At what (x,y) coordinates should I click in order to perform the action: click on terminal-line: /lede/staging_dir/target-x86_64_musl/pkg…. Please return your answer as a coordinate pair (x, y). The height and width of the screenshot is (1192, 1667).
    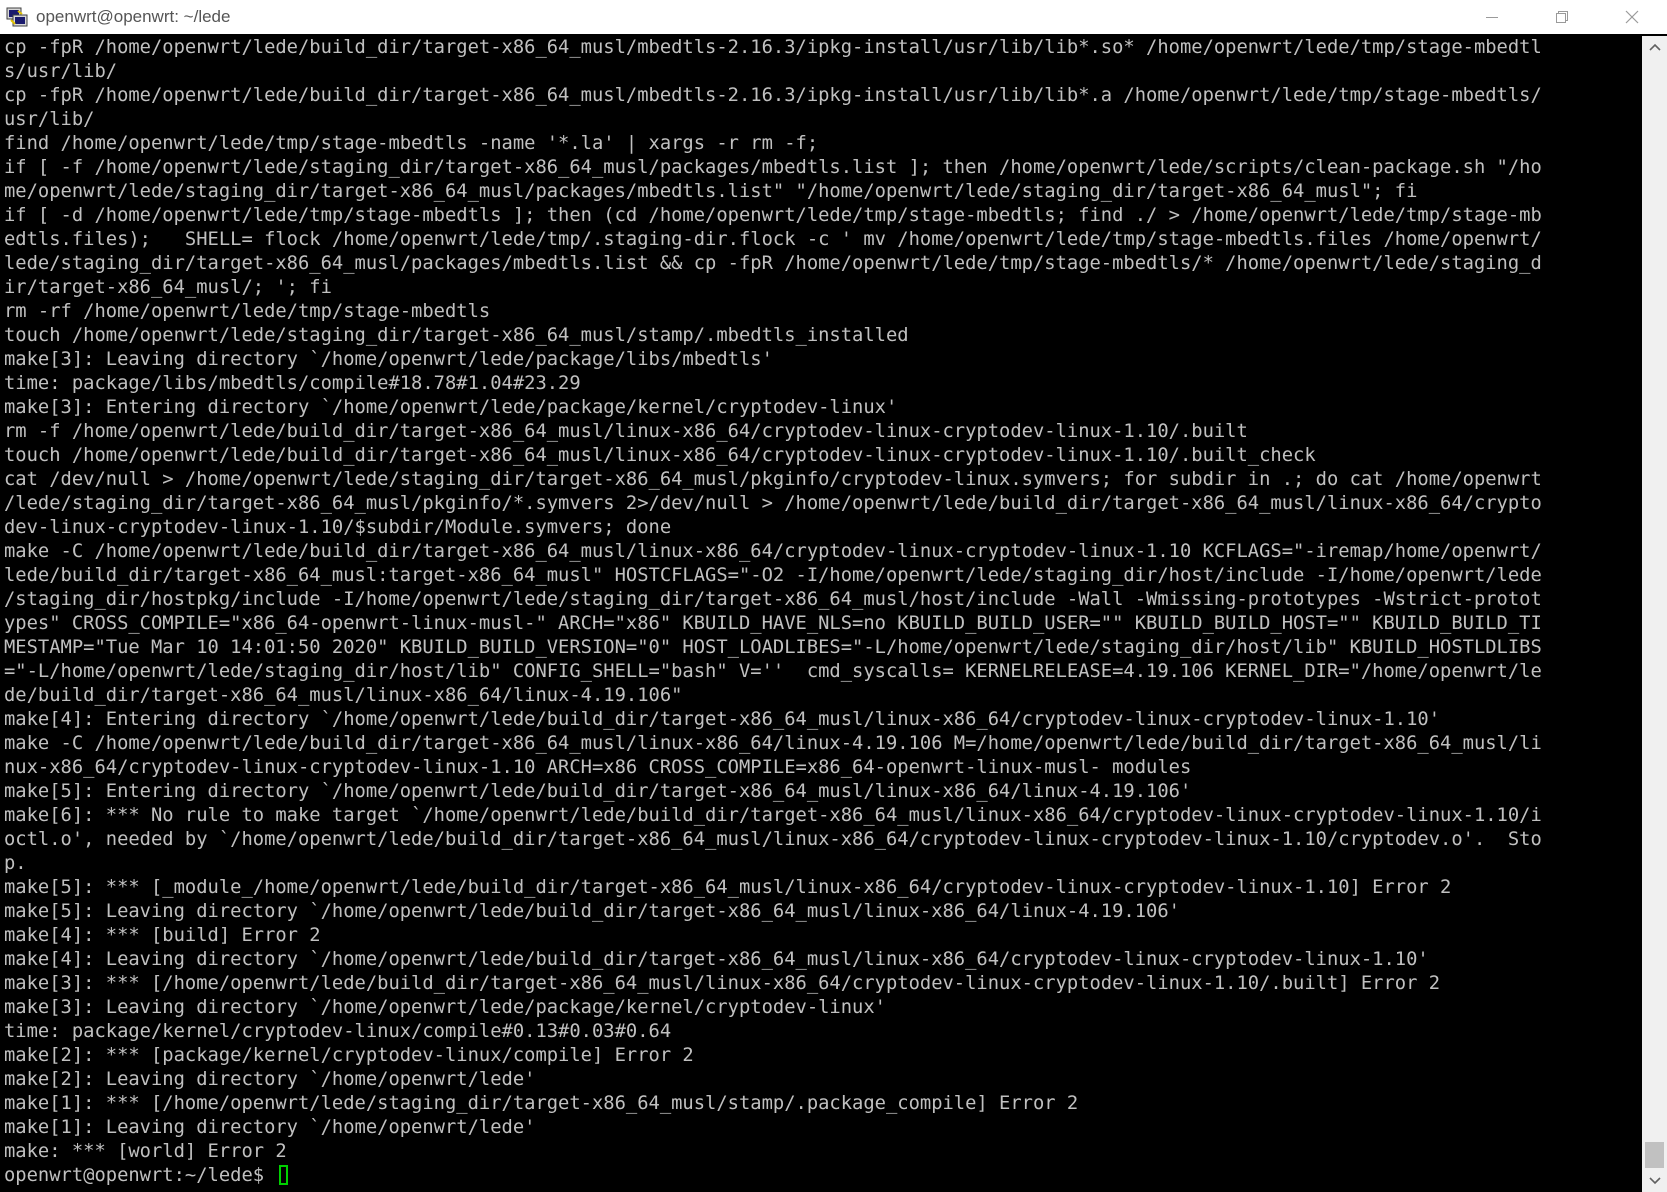
    Looking at the image, I should click on (773, 503).